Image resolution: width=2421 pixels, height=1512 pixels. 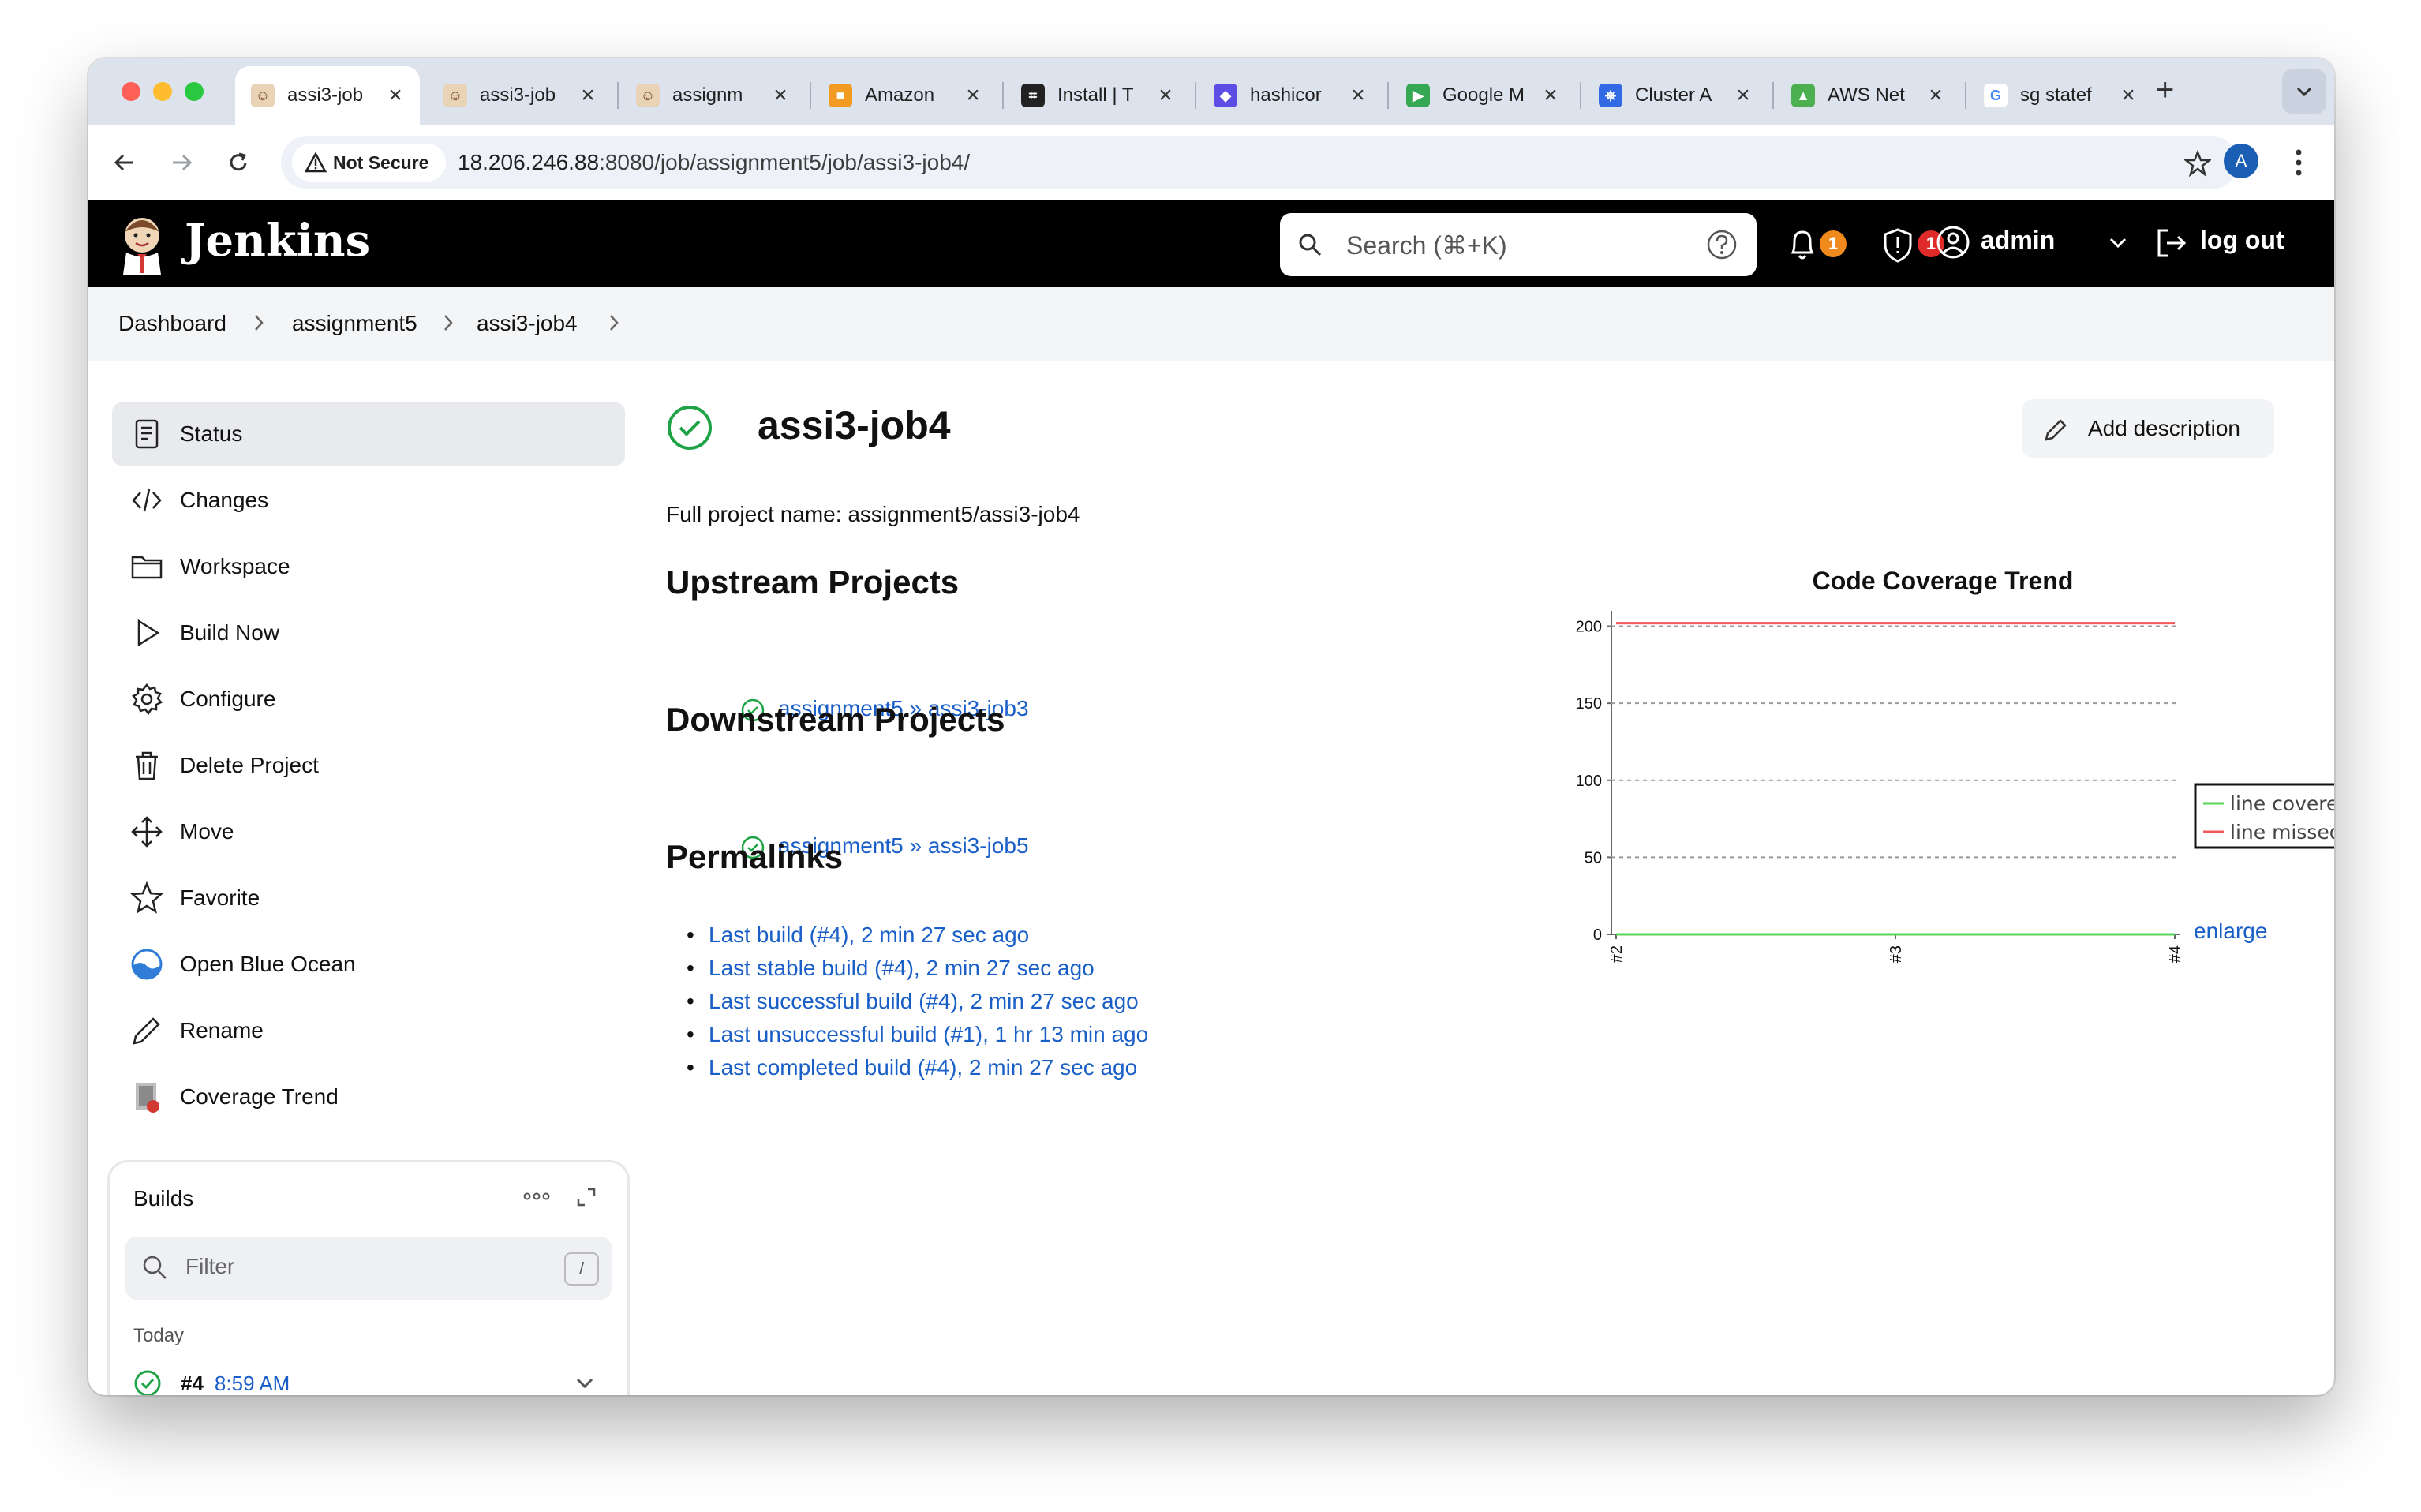 I want to click on close-window-button, so click(x=131, y=91).